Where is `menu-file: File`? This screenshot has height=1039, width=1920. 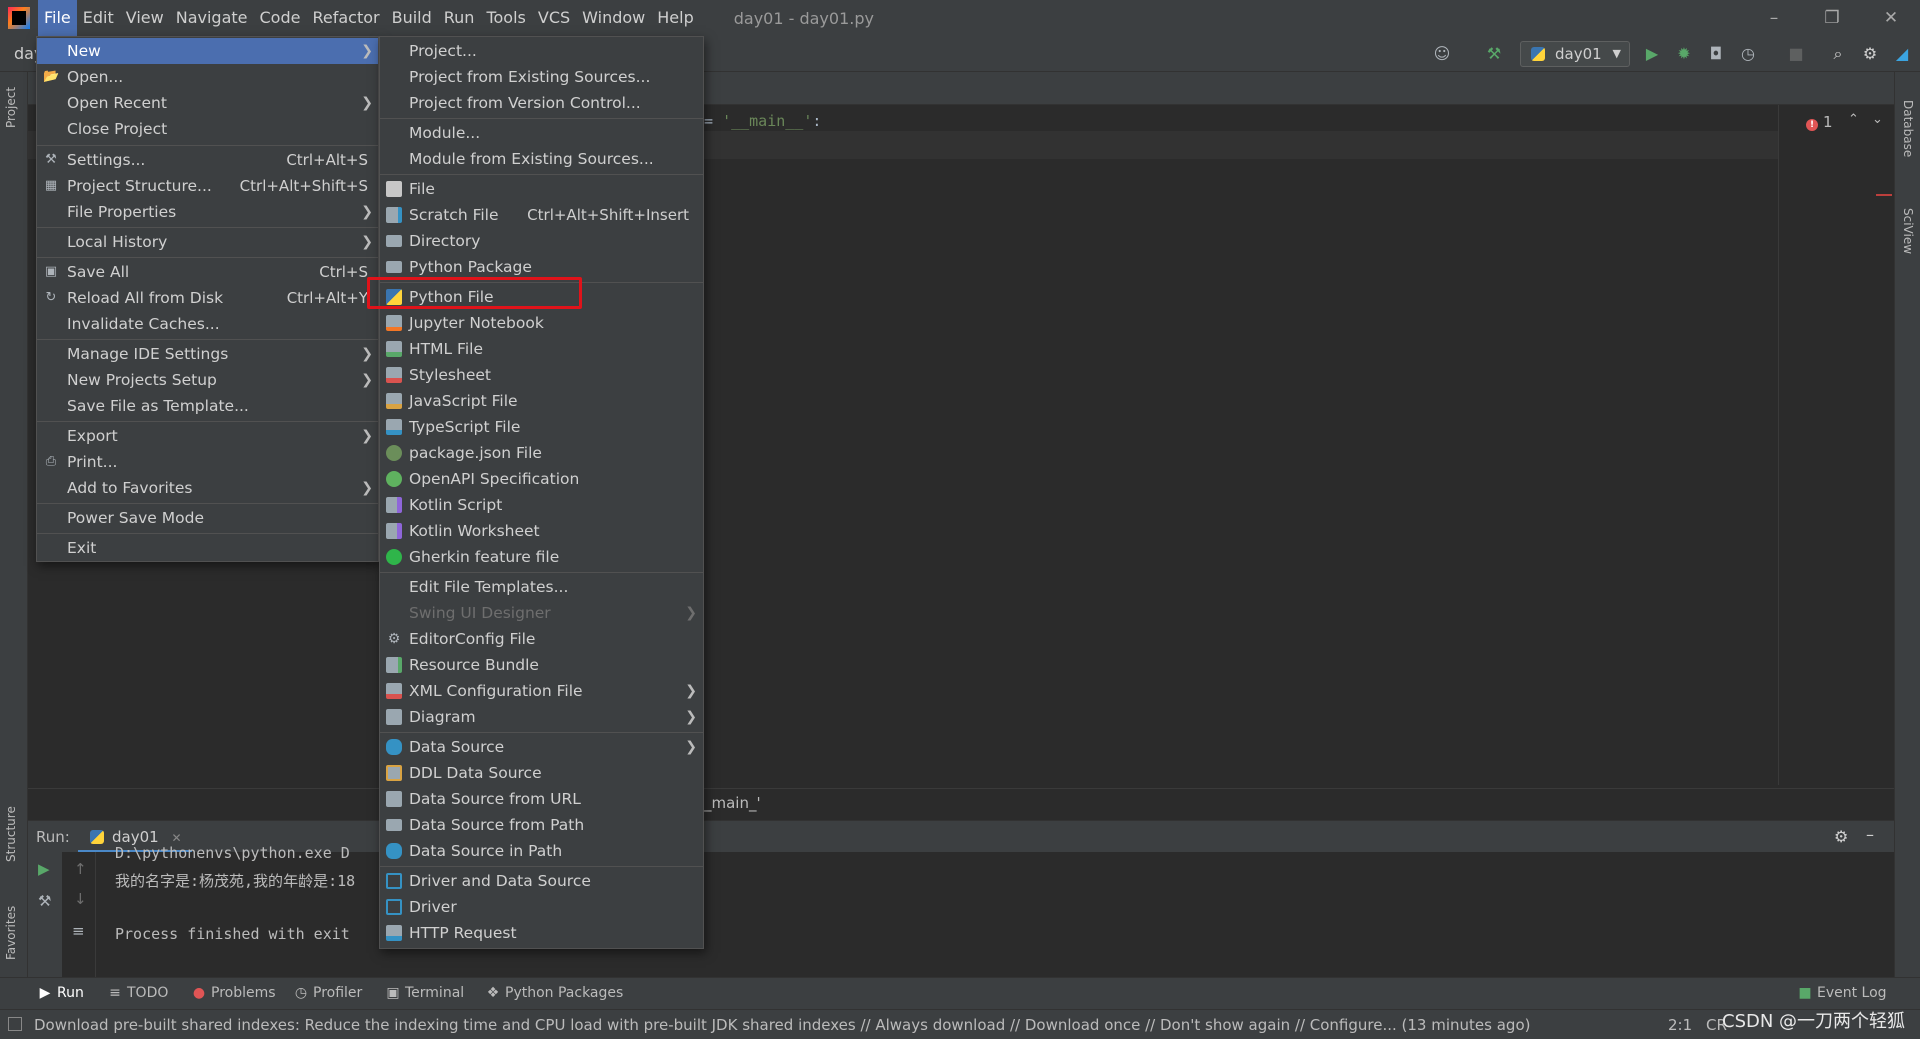 menu-file: File is located at coordinates (57, 18).